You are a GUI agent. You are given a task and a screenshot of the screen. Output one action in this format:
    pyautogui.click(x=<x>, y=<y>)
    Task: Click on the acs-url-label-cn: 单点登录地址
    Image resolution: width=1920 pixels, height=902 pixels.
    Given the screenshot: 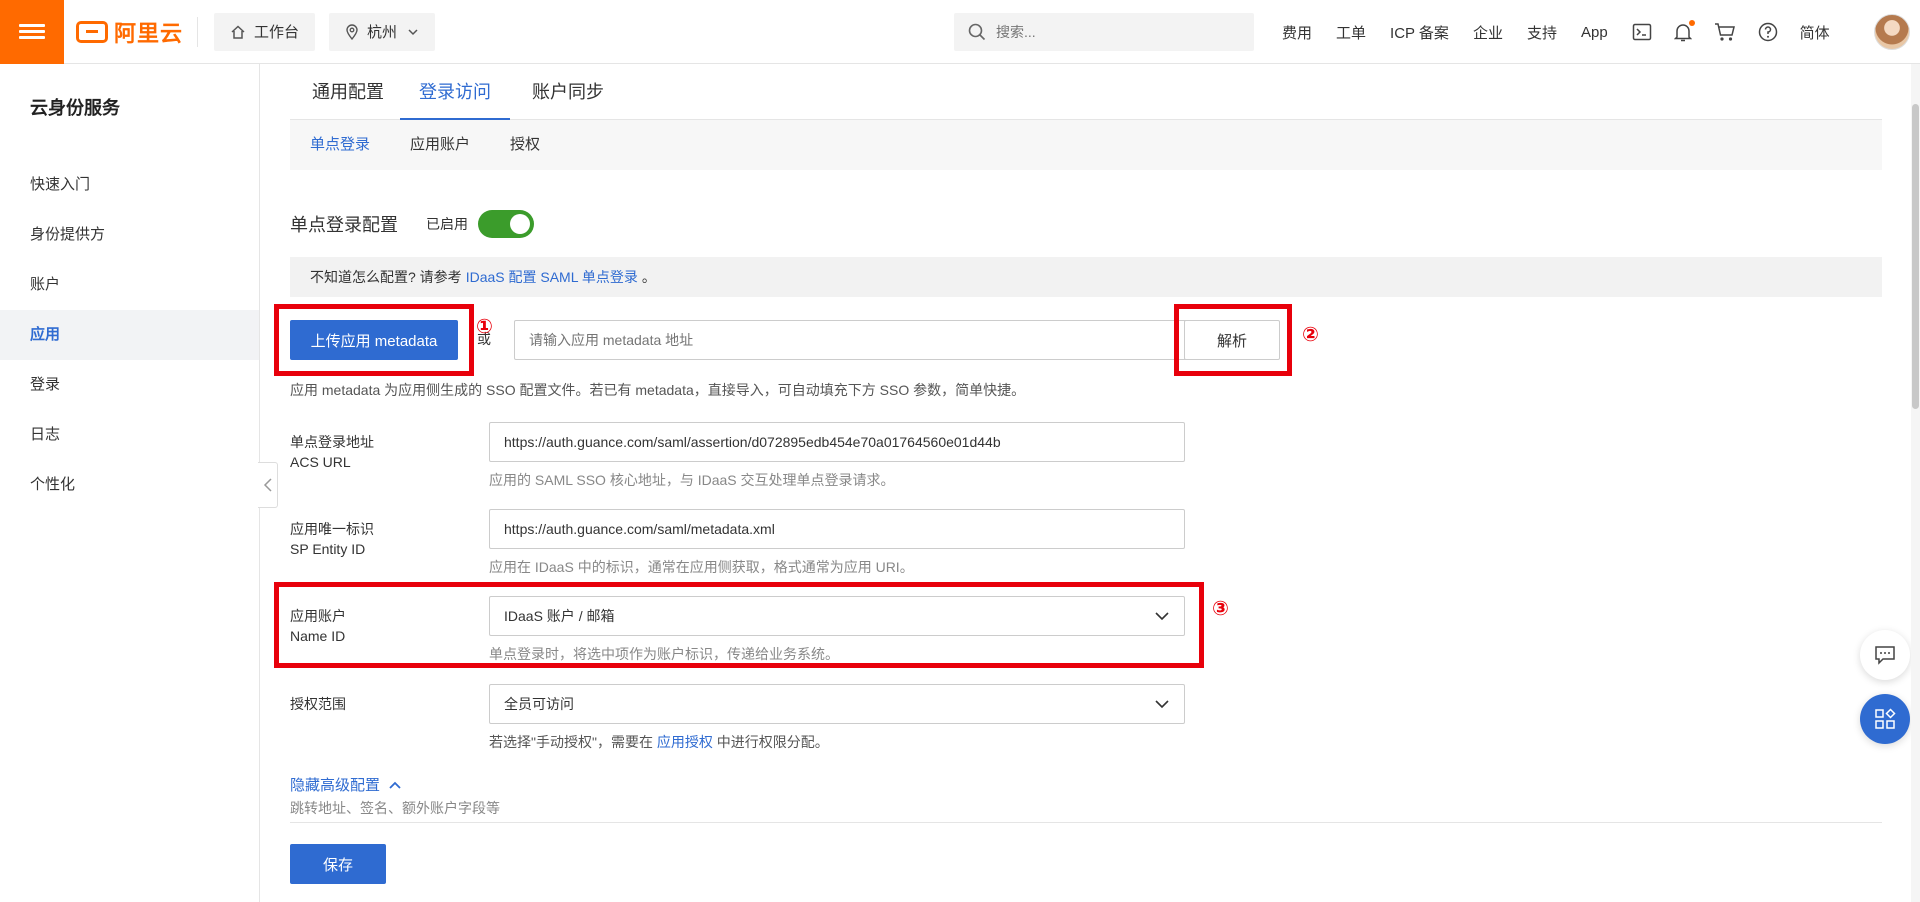 What is the action you would take?
    pyautogui.click(x=332, y=442)
    